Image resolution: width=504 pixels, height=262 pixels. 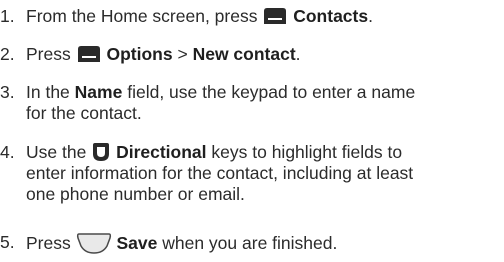 I want to click on step-number: 3., so click(x=7, y=92).